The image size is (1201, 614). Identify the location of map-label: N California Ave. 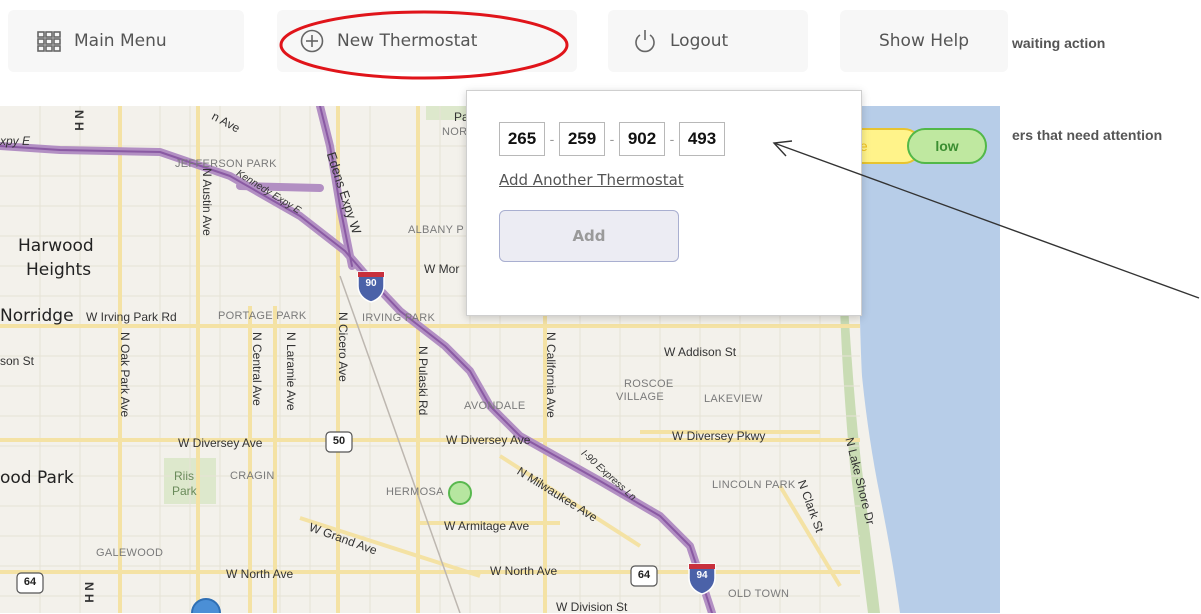
(551, 375).